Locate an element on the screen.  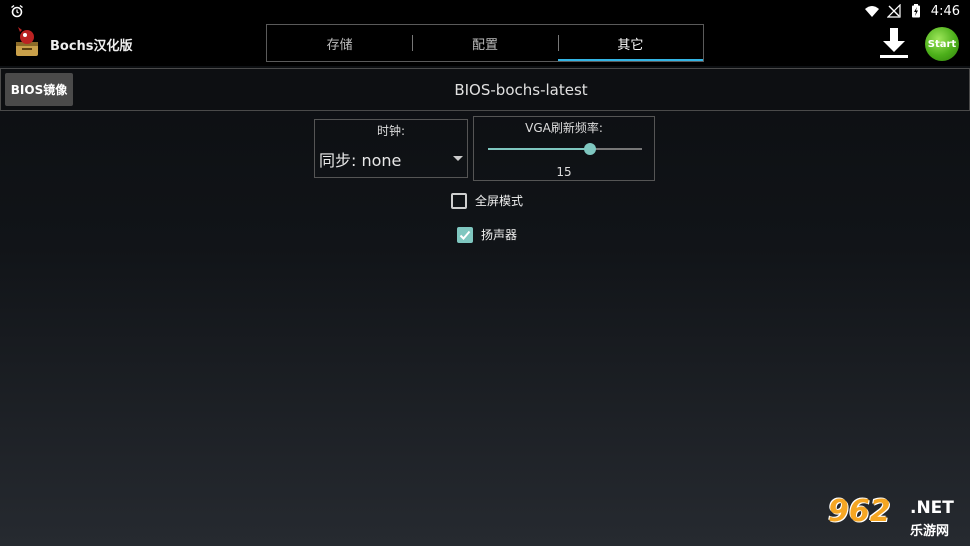
checkmark-icon is located at coordinates (465, 235).